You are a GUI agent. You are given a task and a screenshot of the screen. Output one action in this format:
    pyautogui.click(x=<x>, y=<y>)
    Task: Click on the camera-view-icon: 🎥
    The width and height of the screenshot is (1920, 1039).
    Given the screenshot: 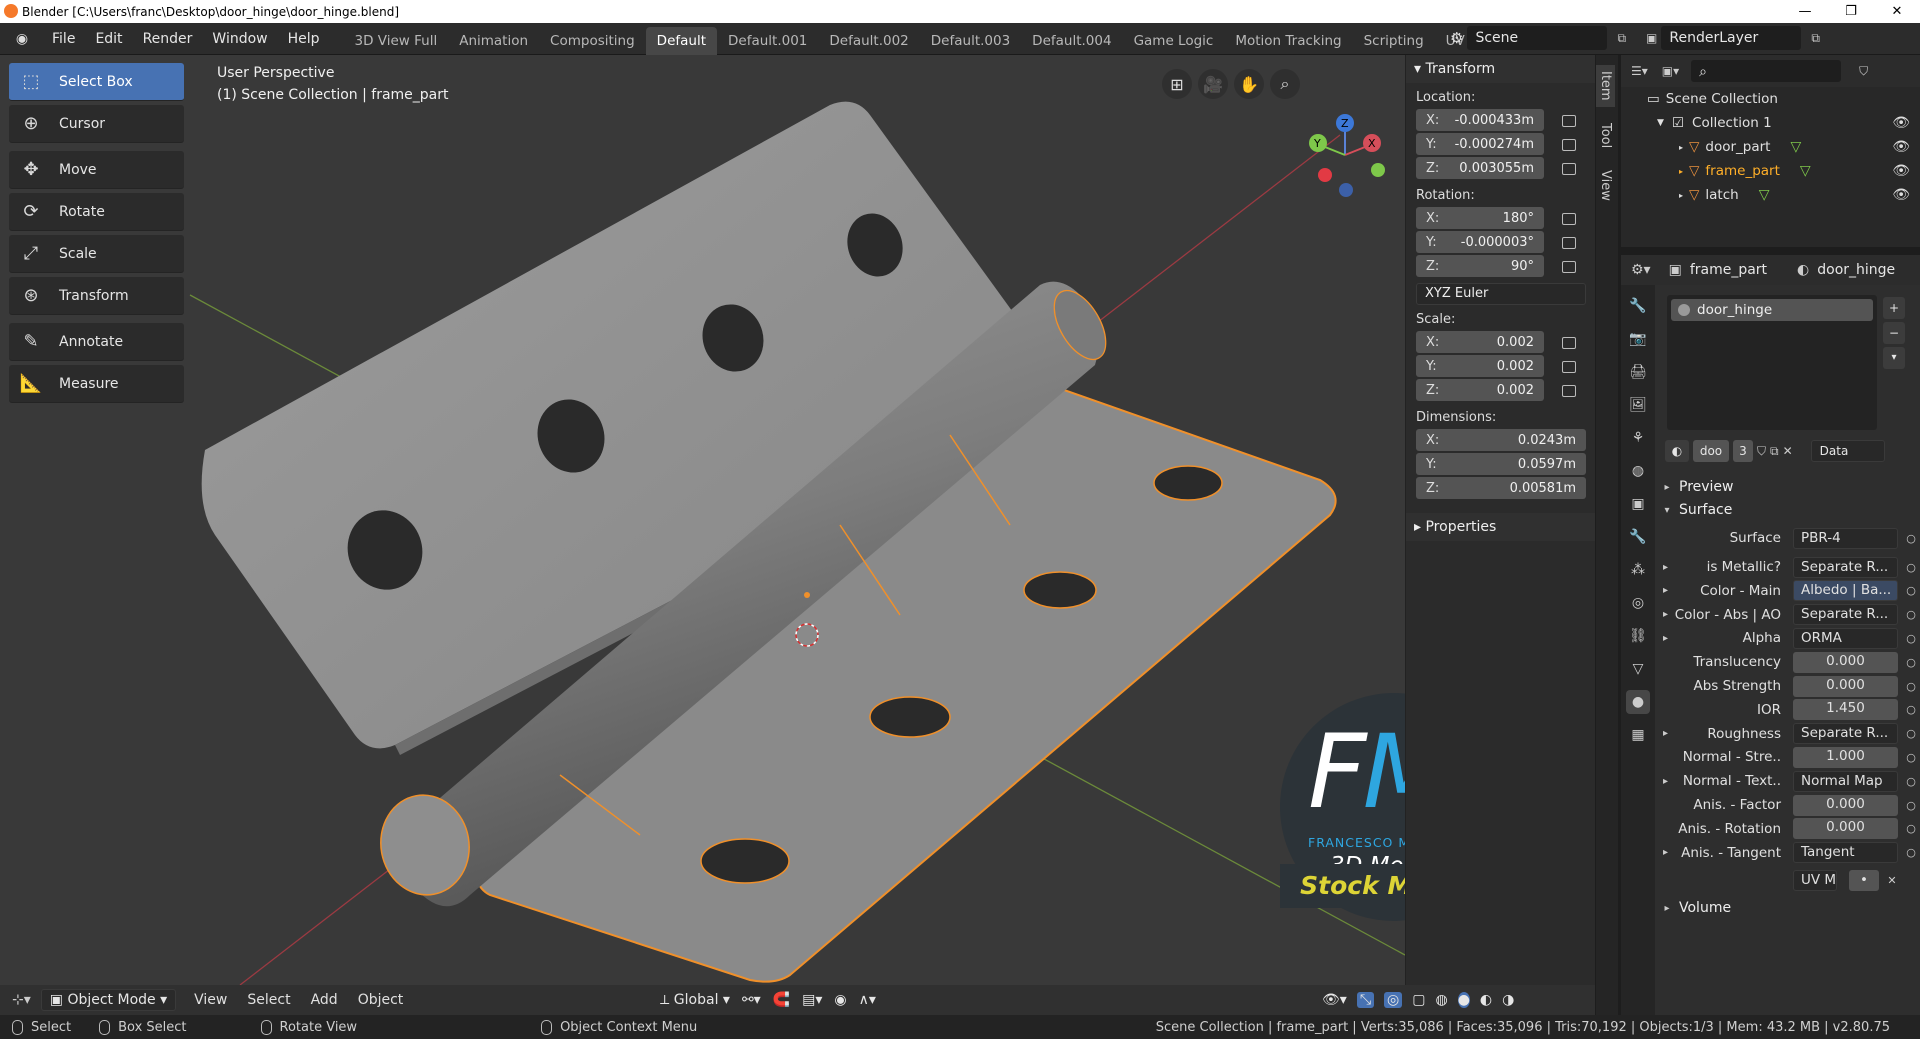 What is the action you would take?
    pyautogui.click(x=1213, y=84)
    